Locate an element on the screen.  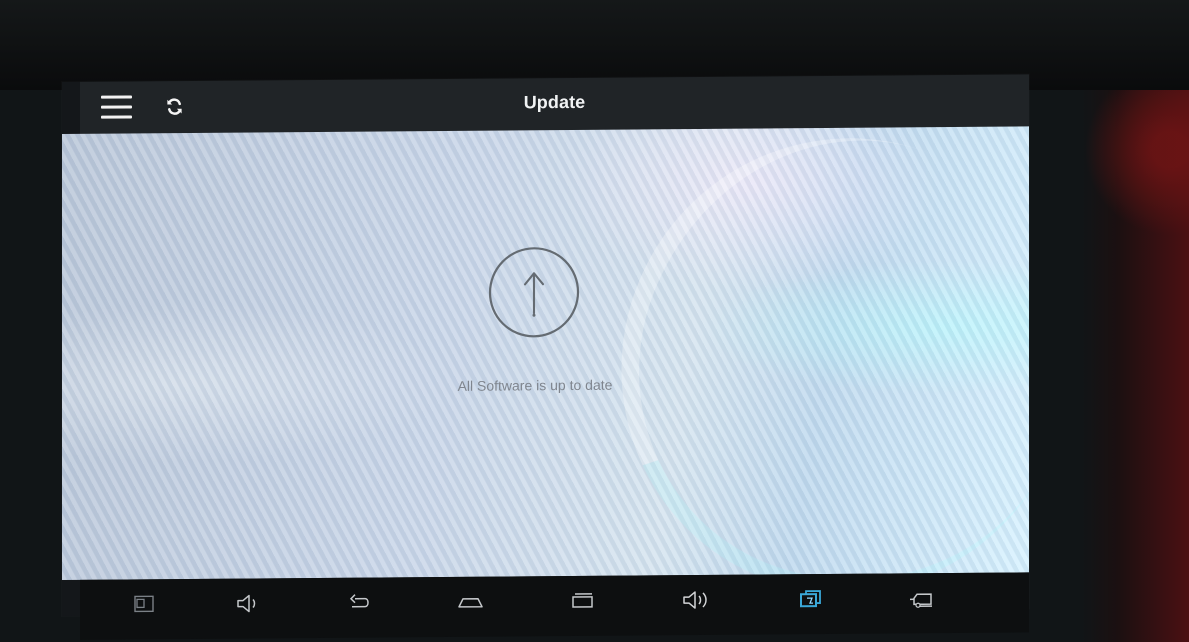
upload-arrow-icon is located at coordinates (534, 292).